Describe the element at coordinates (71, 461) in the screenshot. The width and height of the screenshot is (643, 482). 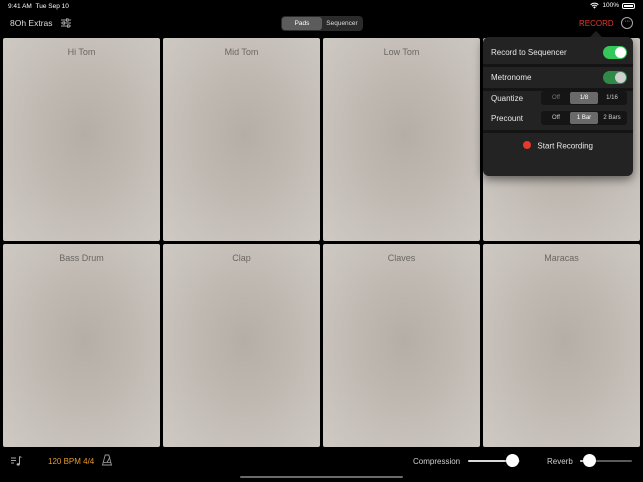
I see `tempo-display: 120 BPM 4/4` at that location.